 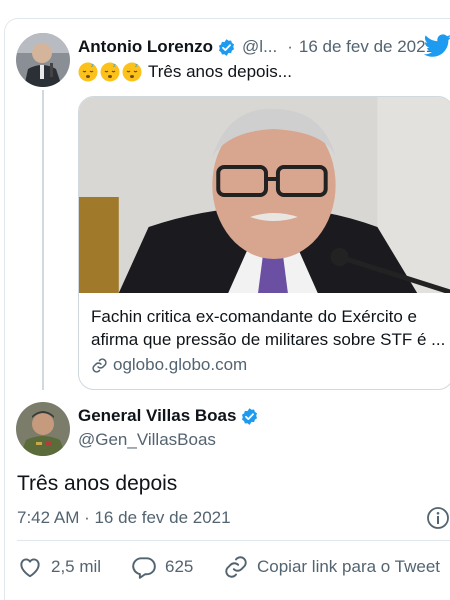 I want to click on reply-count: 625, so click(x=179, y=566).